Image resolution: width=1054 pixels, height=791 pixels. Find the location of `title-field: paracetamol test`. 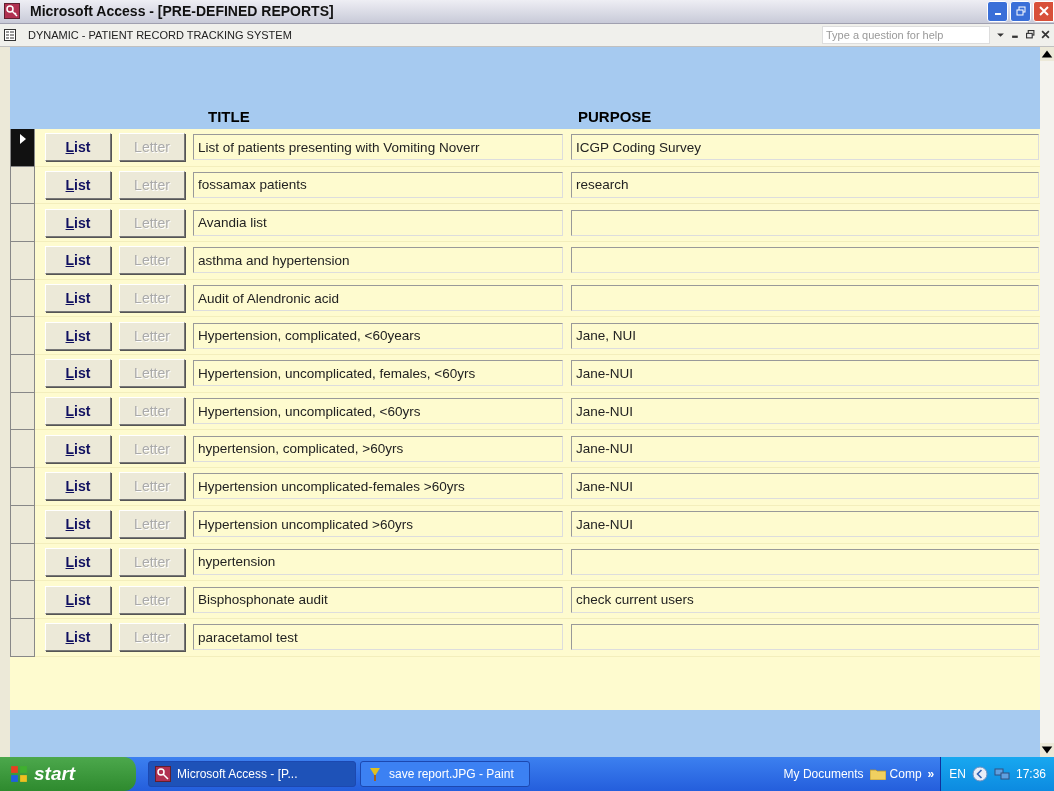

title-field: paracetamol test is located at coordinates (378, 637).